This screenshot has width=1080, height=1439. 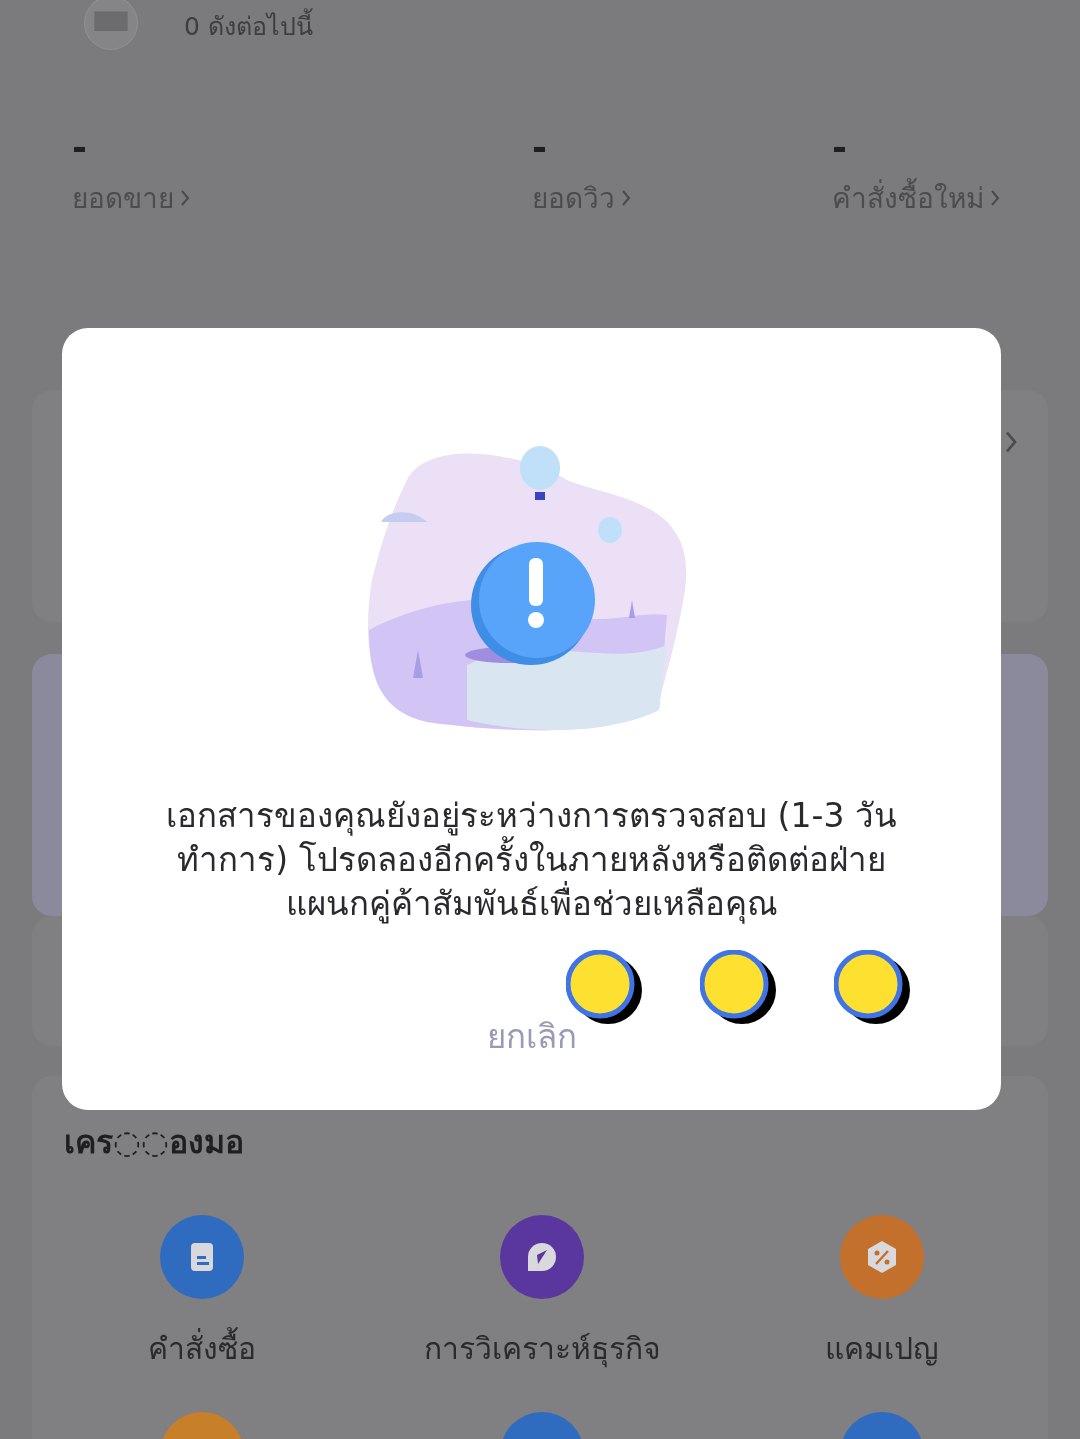 I want to click on tool-label: คำสั่งซื้อ, so click(x=202, y=1348).